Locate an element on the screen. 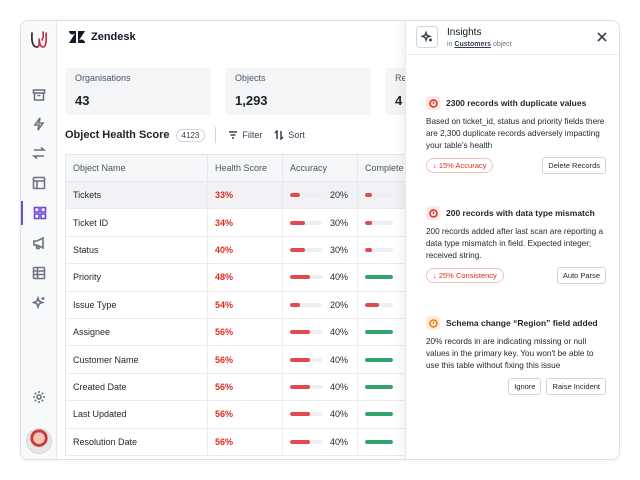  table-row: Tickets 33% 20% is located at coordinates (235, 195).